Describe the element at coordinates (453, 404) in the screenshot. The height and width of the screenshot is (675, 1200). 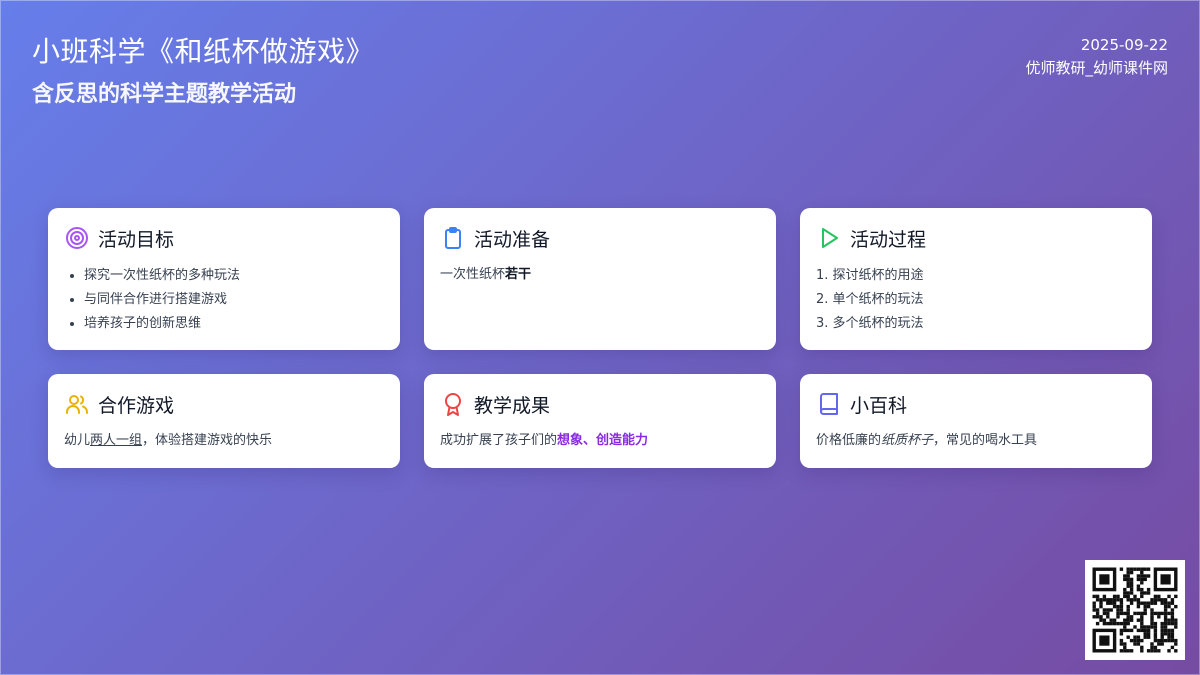
I see `award-icon` at that location.